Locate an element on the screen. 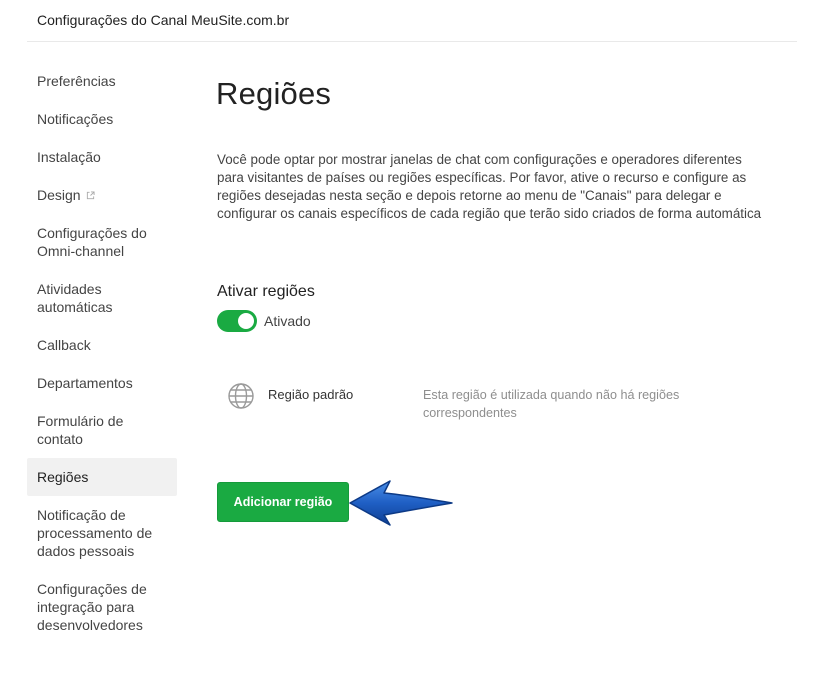 This screenshot has height=674, width=833. sidebar-item-omni-channel: Configurações do Omni-channel is located at coordinates (102, 242).